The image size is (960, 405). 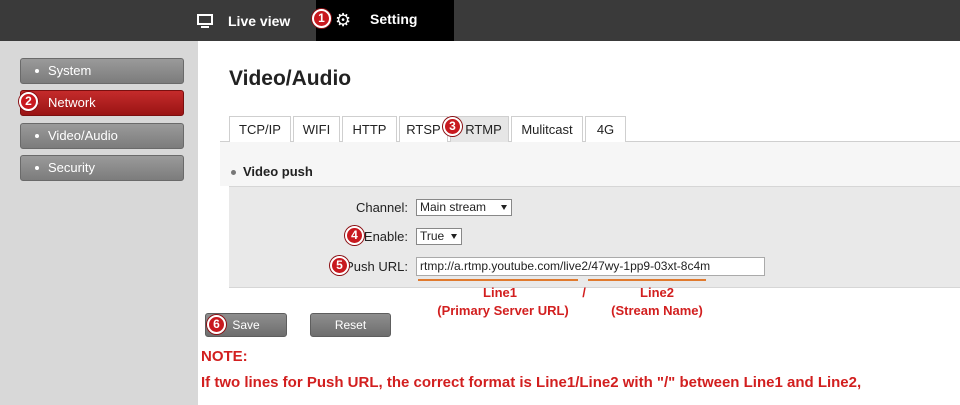 I want to click on sidebar-item-system: System, so click(x=102, y=71).